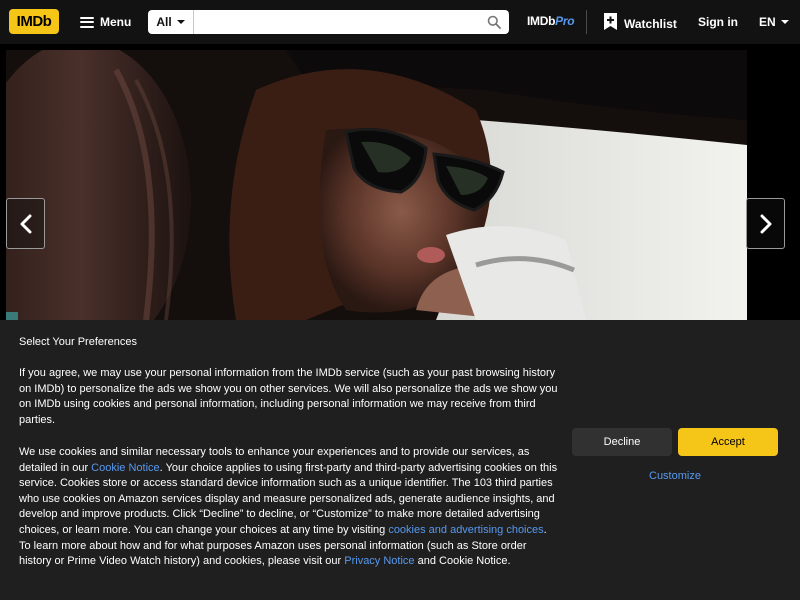  I want to click on privacy-notice-link: Privacy Notice, so click(379, 561).